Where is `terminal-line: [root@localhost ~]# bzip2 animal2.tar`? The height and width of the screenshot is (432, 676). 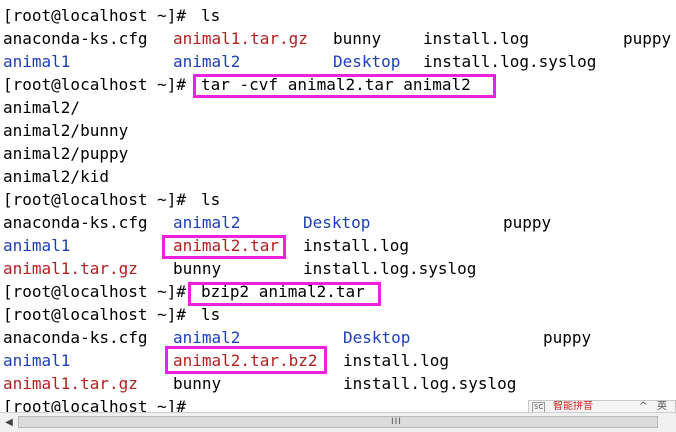
terminal-line: [root@localhost ~]# bzip2 animal2.tar is located at coordinates (184, 292).